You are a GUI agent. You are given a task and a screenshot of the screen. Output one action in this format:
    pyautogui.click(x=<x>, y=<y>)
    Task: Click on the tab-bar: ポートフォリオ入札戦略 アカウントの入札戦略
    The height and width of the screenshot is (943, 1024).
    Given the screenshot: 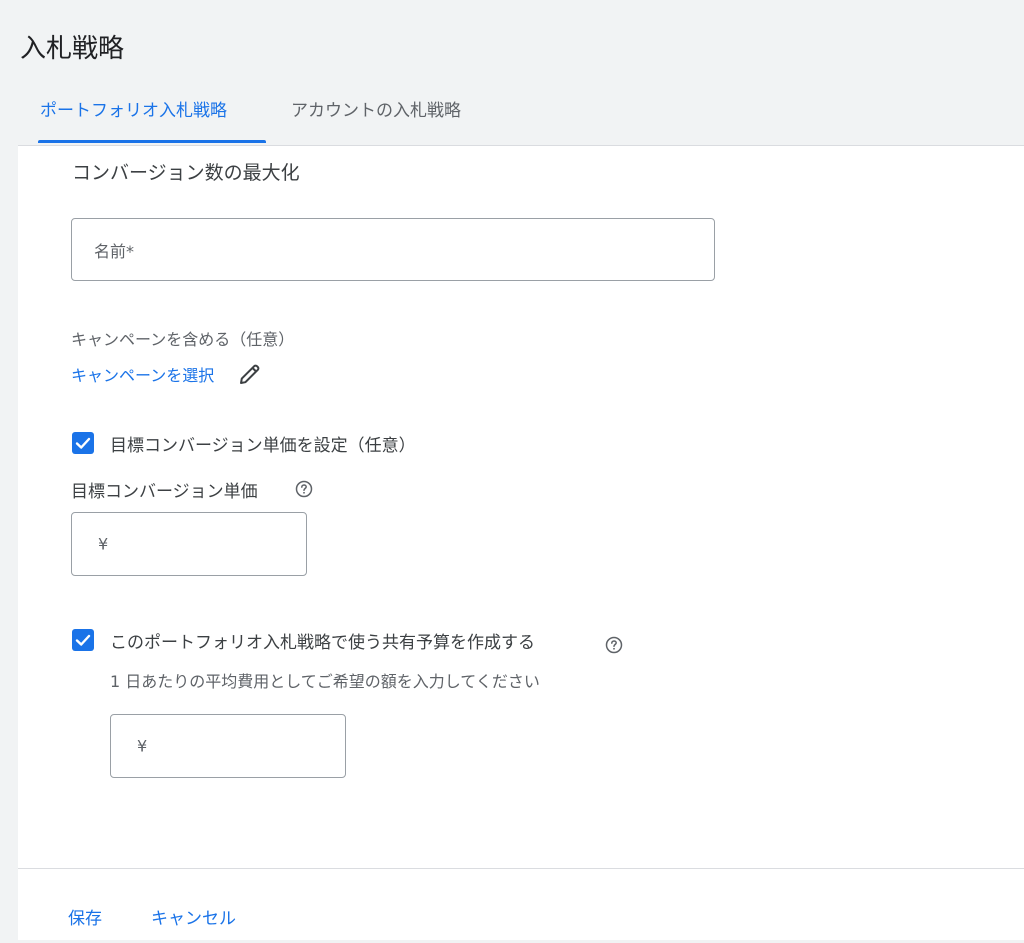 What is the action you would take?
    pyautogui.click(x=521, y=120)
    